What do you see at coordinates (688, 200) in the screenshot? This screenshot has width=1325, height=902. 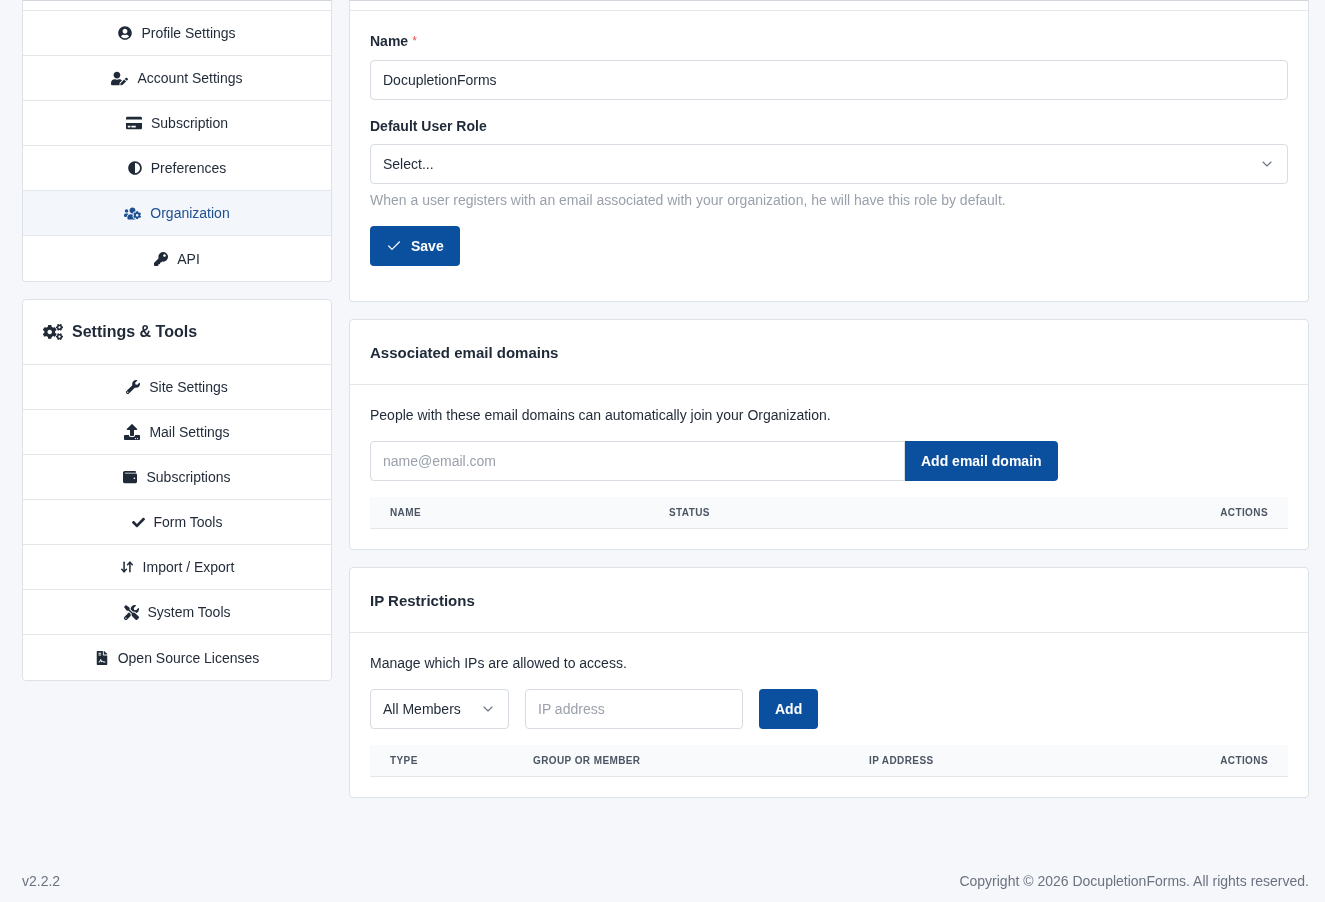 I see `role-help-text: When a user registers with an email associated with your organization, he will have this role by default.` at bounding box center [688, 200].